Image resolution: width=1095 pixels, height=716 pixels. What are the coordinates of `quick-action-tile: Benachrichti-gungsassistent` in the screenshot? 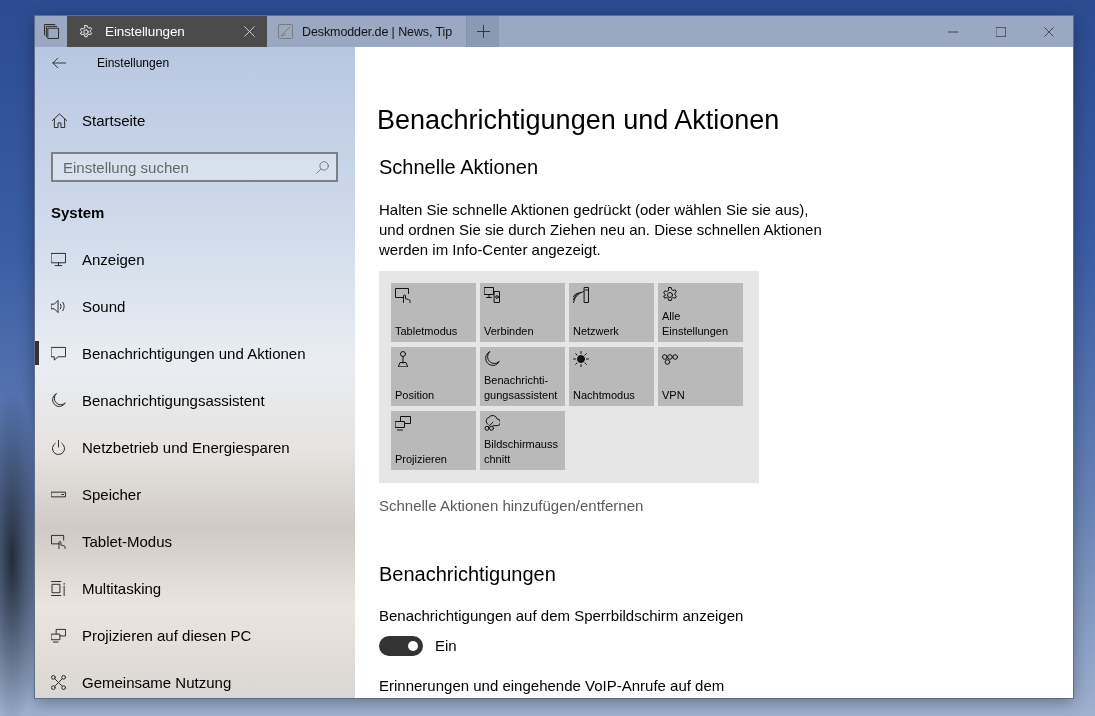 It's located at (522, 376).